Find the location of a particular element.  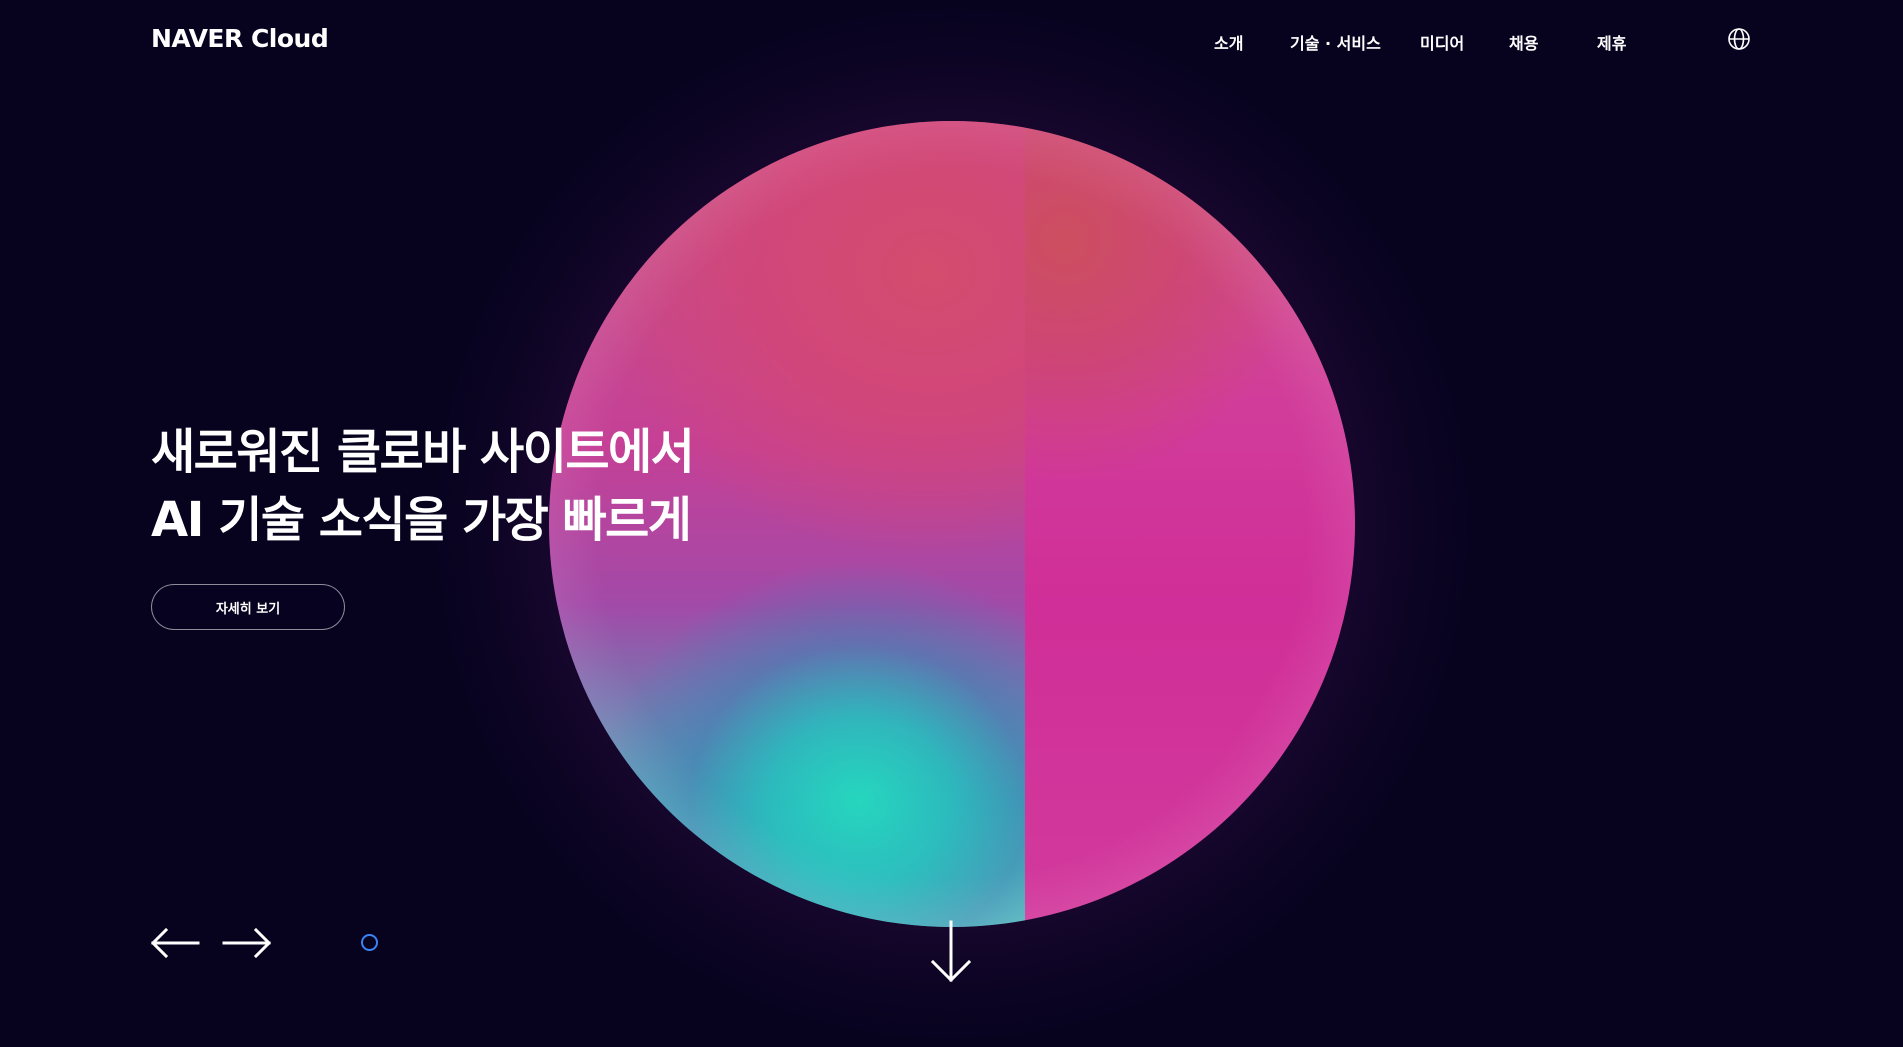

hero-headline-line-2: AI 기술 소식을 가장 빠르게 is located at coordinates (421, 520).